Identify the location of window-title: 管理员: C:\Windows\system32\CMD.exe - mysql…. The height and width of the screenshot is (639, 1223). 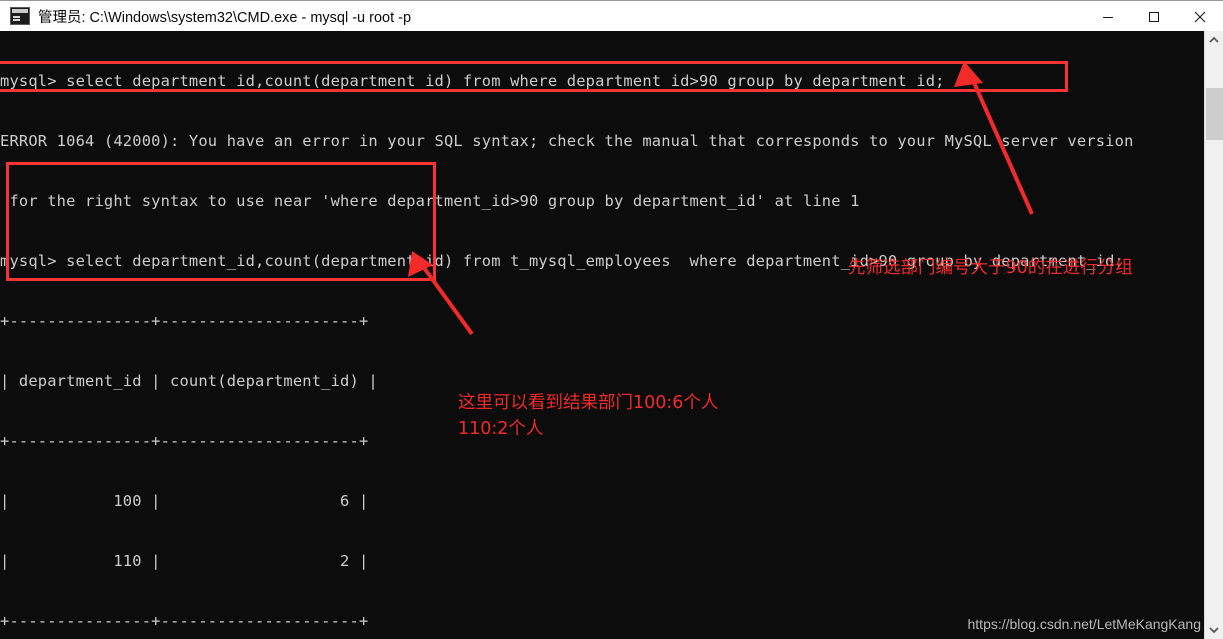
(225, 17).